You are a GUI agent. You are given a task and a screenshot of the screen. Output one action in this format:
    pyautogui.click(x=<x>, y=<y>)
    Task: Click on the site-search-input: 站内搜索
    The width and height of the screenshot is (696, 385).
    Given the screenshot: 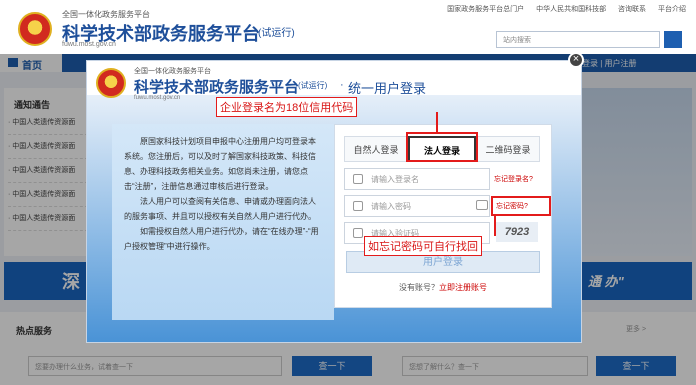 What is the action you would take?
    pyautogui.click(x=578, y=39)
    